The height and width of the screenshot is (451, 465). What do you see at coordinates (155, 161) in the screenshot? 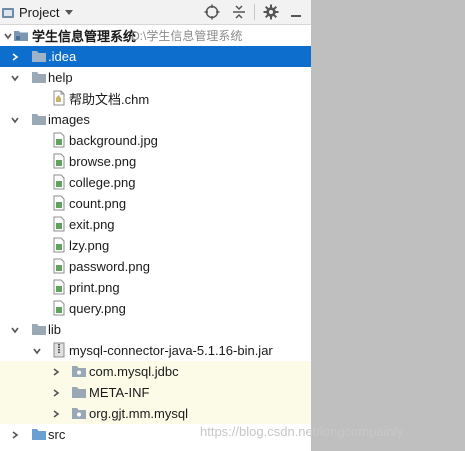
I see `tree-item-image-file: browse.png` at bounding box center [155, 161].